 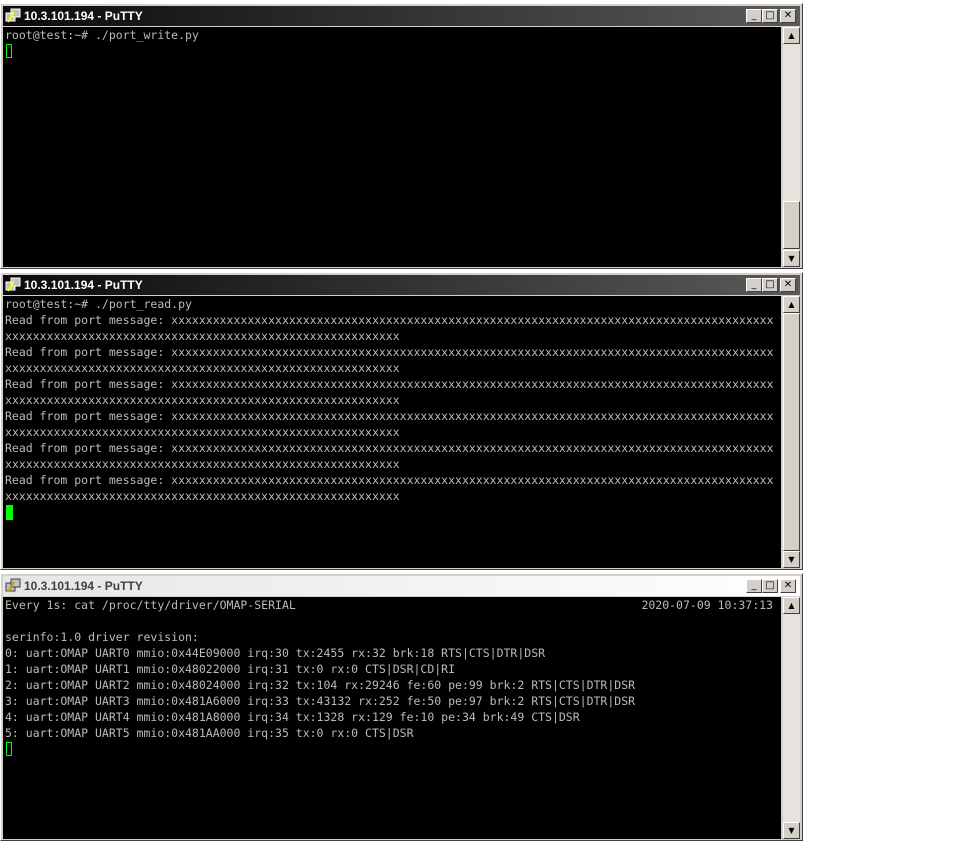 I want to click on terminal-line: root@test:~# ./port_read.py, so click(x=98, y=304).